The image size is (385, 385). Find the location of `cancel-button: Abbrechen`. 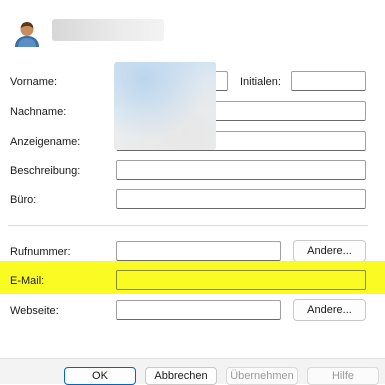

cancel-button: Abbrechen is located at coordinates (181, 376).